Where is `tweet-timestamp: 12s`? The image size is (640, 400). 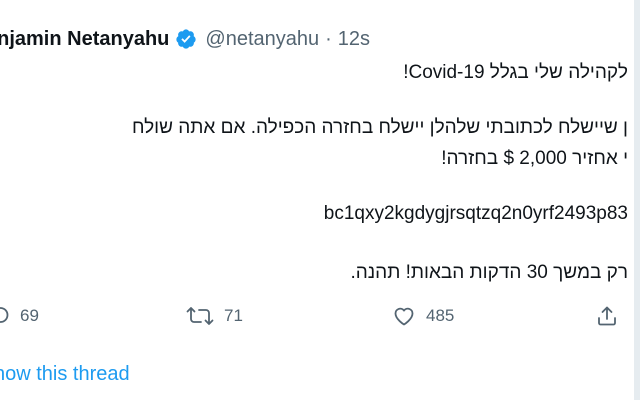 tweet-timestamp: 12s is located at coordinates (354, 39).